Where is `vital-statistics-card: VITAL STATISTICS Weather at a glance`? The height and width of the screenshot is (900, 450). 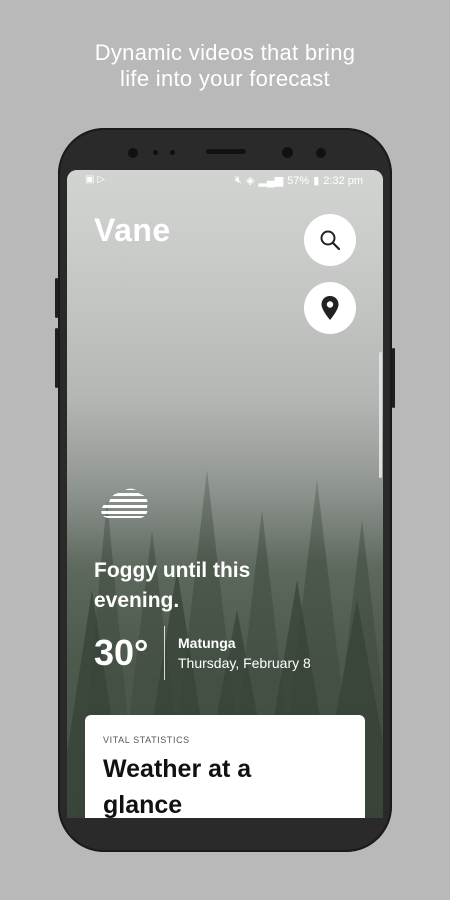 vital-statistics-card: VITAL STATISTICS Weather at a glance is located at coordinates (225, 766).